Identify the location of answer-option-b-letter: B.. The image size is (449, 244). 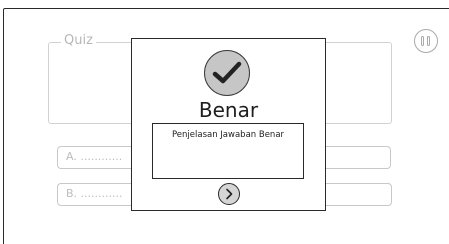
(72, 193).